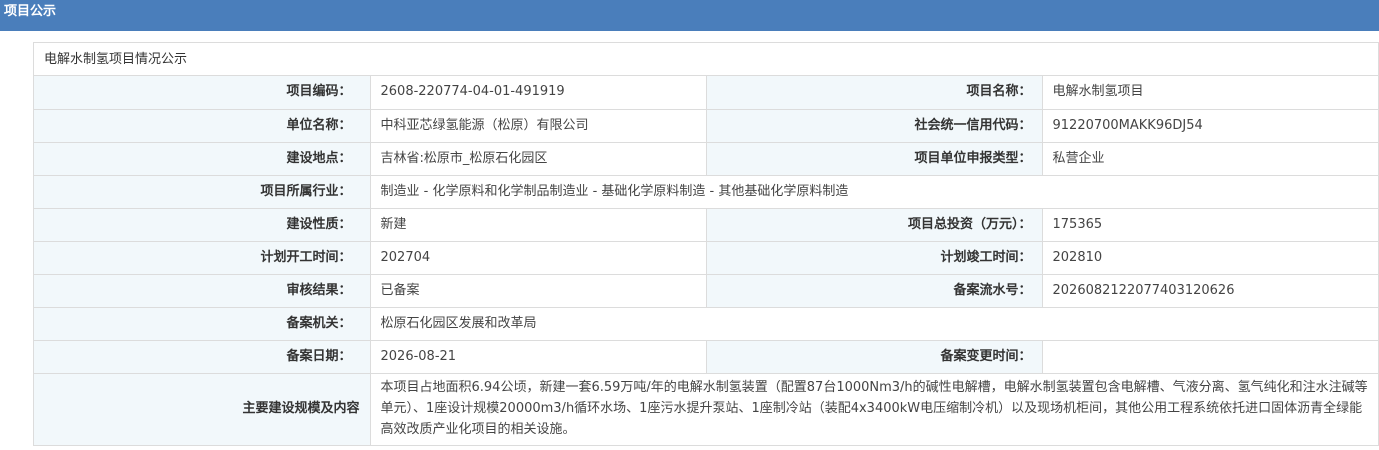 The image size is (1379, 450). Describe the element at coordinates (538, 257) in the screenshot. I see `row-value: 202704` at that location.